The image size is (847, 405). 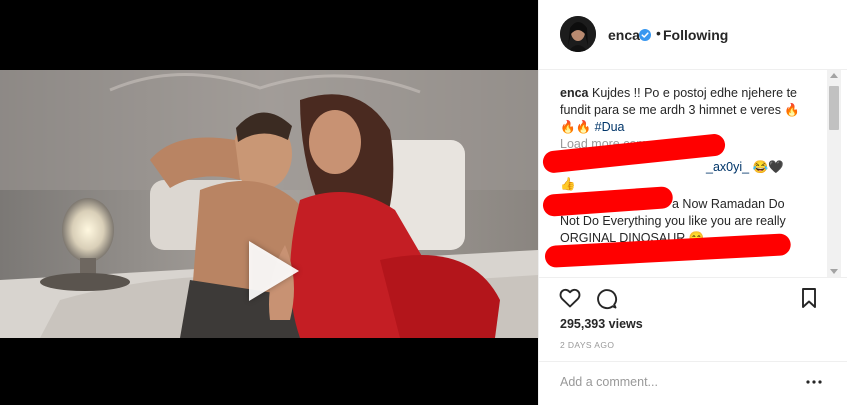 What do you see at coordinates (768, 167) in the screenshot?
I see `comment-text: 😂🖤` at bounding box center [768, 167].